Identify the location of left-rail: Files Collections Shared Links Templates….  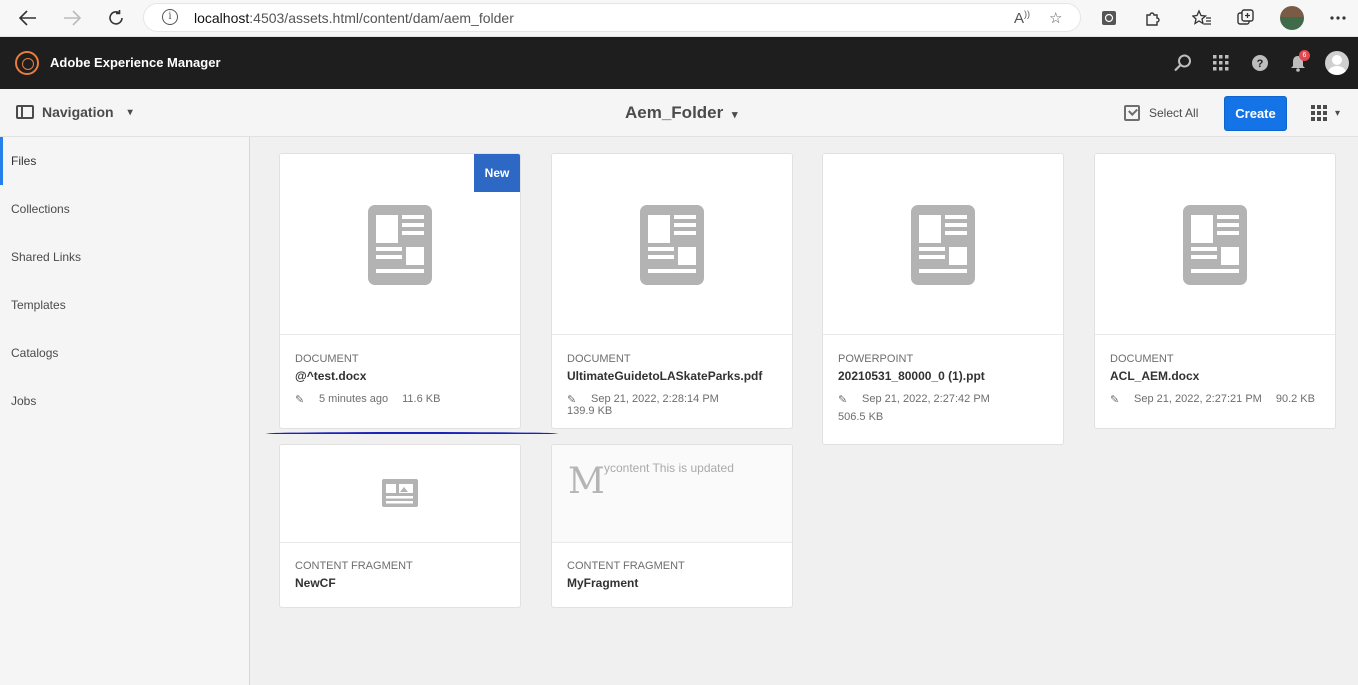
(125, 411).